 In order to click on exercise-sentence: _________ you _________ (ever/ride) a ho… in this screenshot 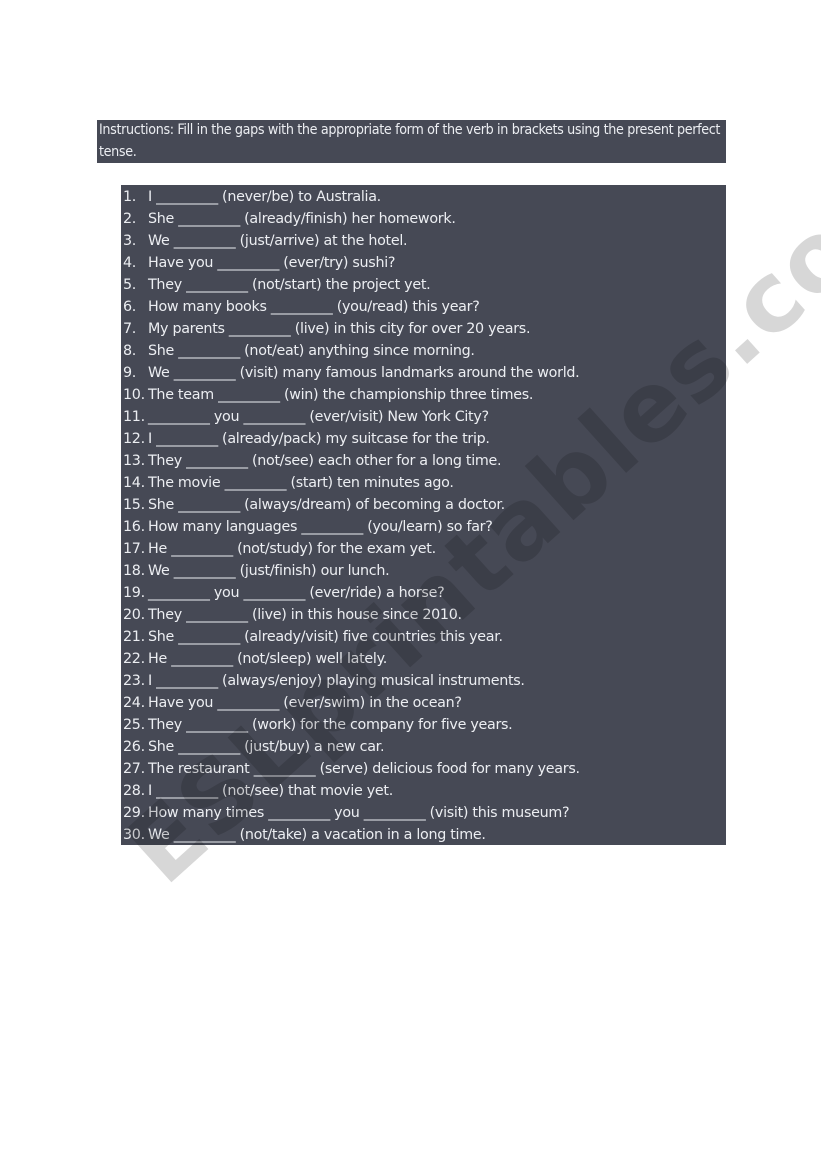, I will do `click(296, 593)`.